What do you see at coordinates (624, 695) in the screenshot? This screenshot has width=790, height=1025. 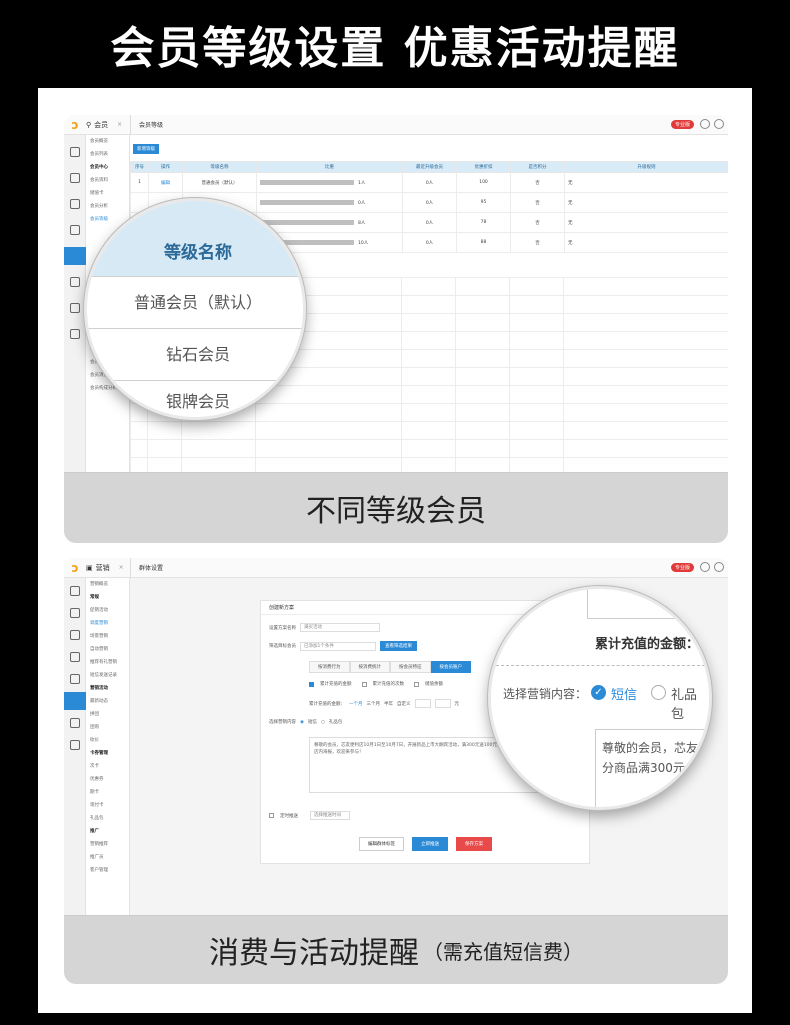 I see `lens-sms-option: 短信` at bounding box center [624, 695].